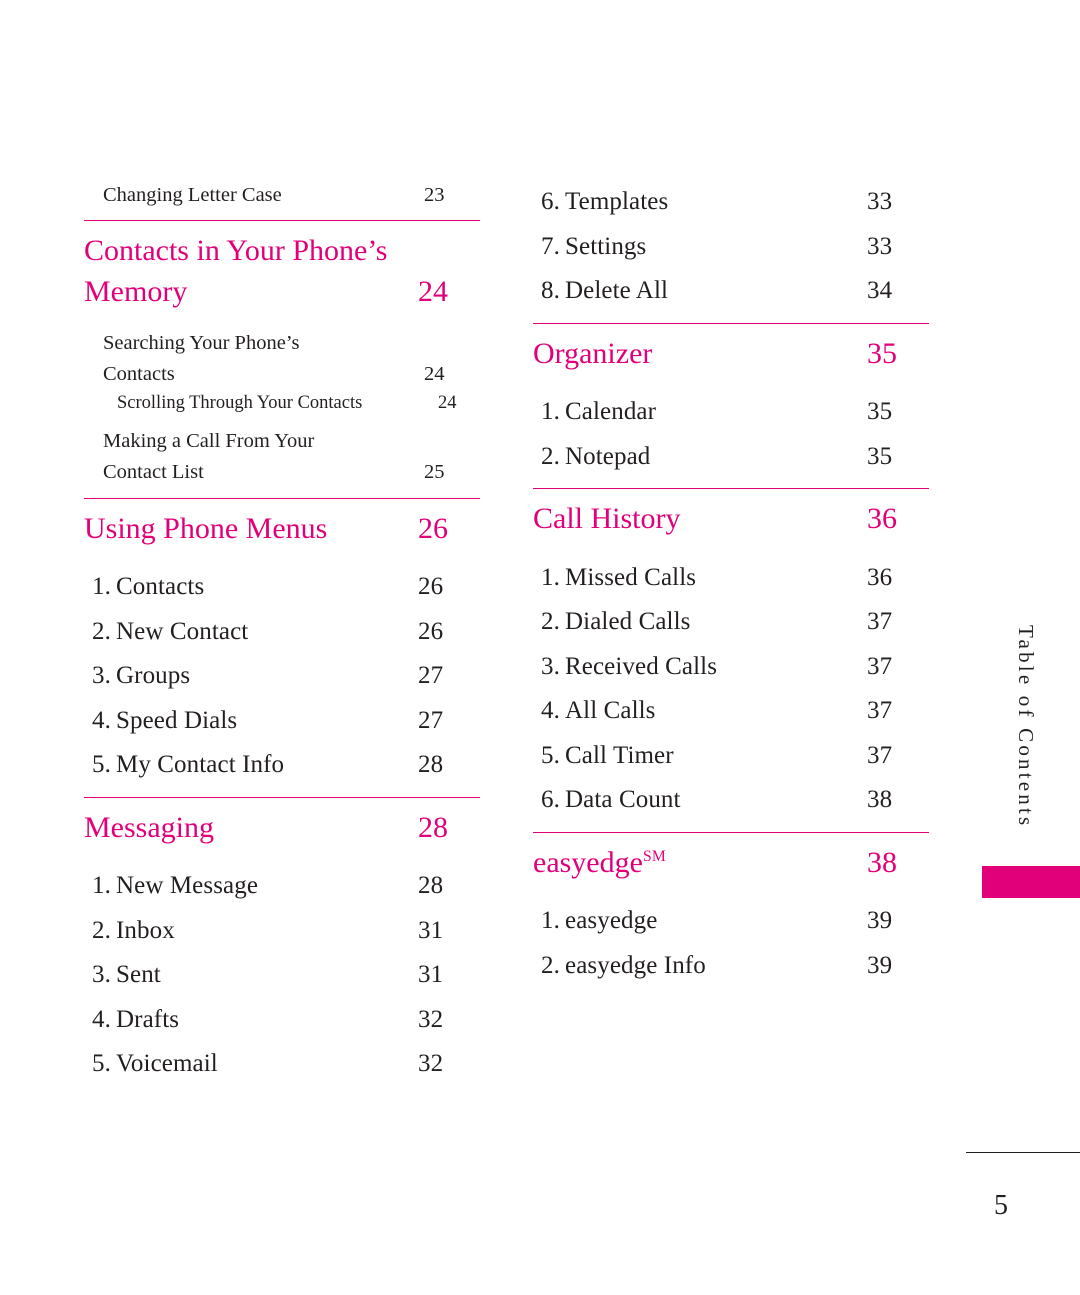 This screenshot has width=1080, height=1295. I want to click on toc-entry-label: 1. easyedge, so click(704, 921).